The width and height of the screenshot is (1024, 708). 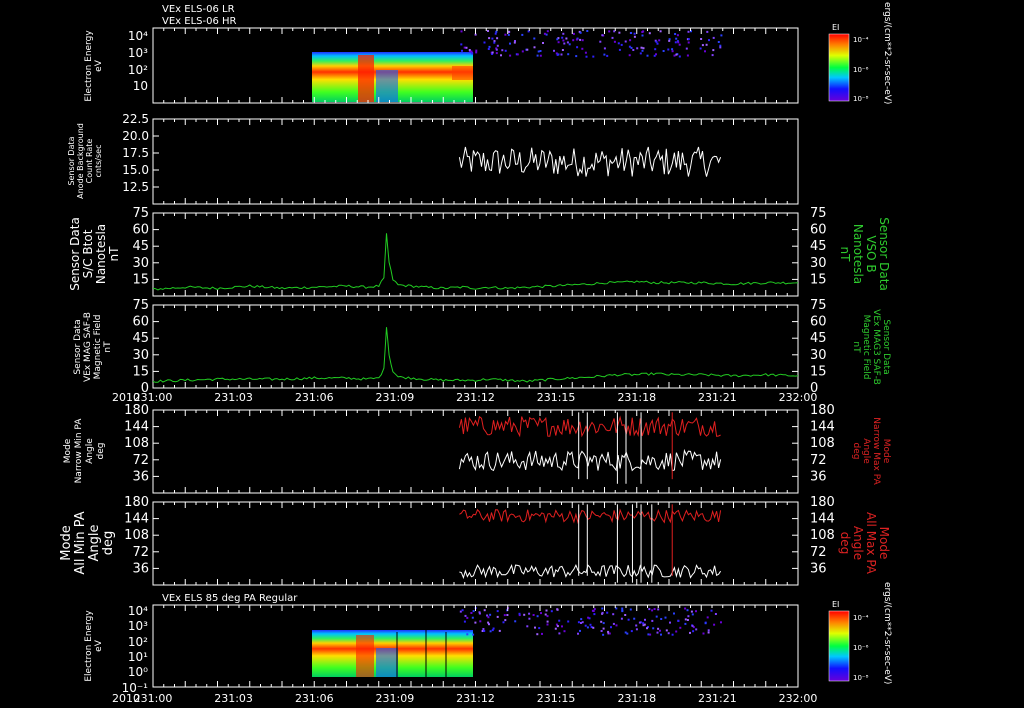 I want to click on panel7-noise-speckles, so click(x=475, y=646).